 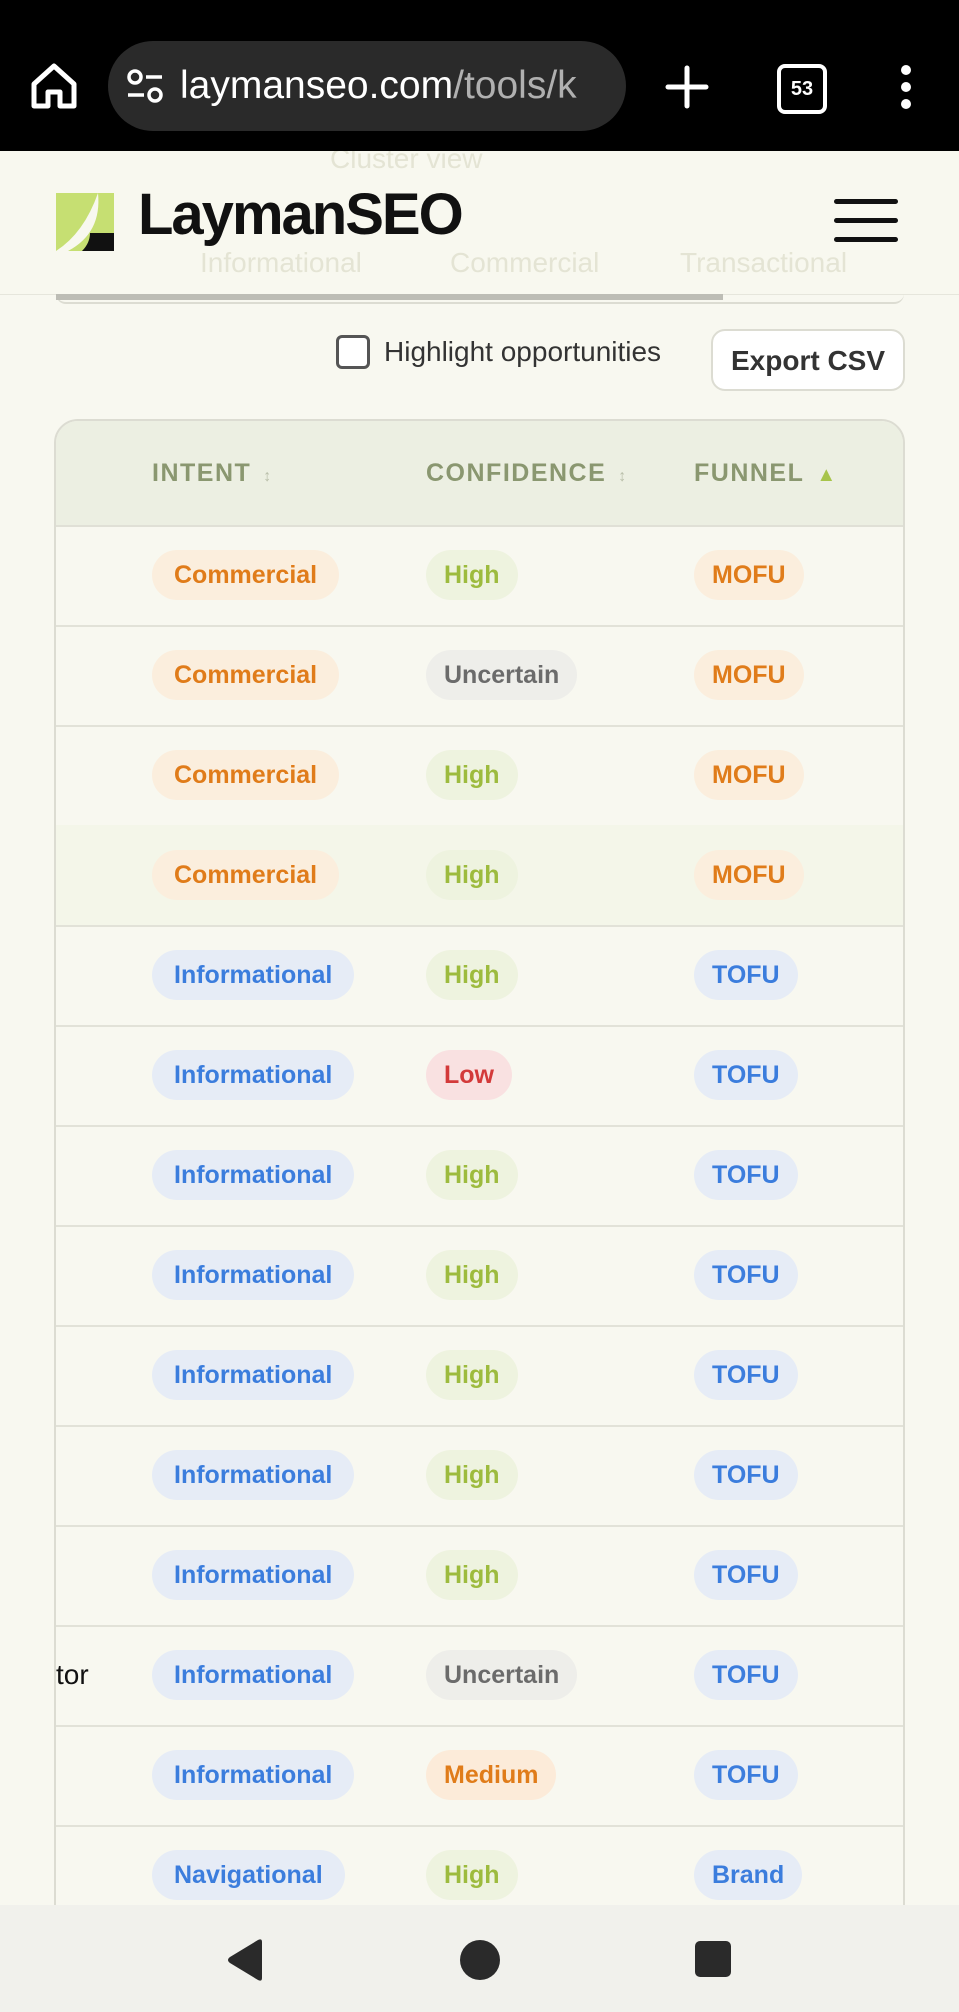 I want to click on back-icon, so click(x=245, y=1960).